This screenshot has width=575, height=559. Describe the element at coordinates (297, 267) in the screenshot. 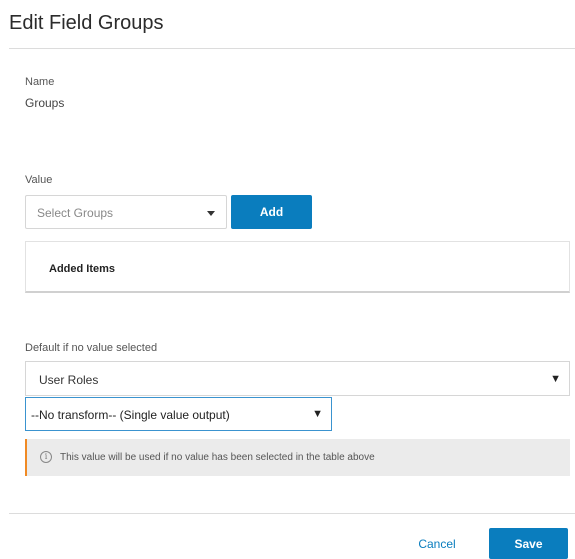

I see `added-items-panel: Added Items` at that location.